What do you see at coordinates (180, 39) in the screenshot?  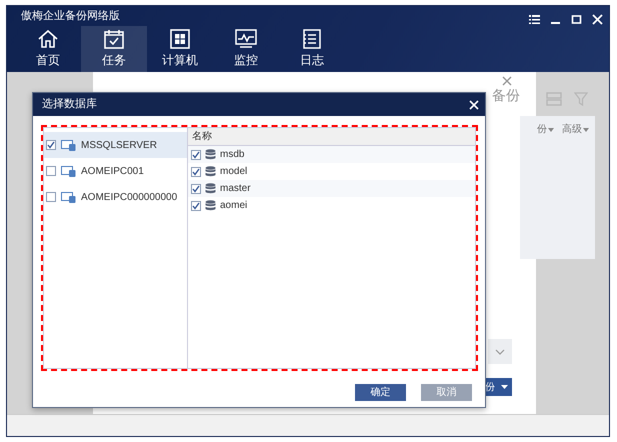 I see `windows-icon` at bounding box center [180, 39].